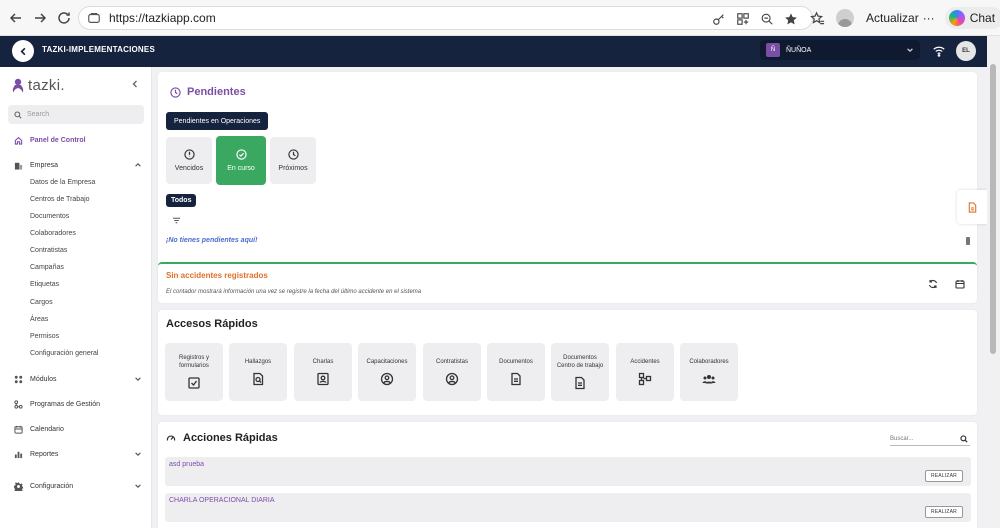  Describe the element at coordinates (258, 372) in the screenshot. I see `quick-access-hallazgos: Hallazgos` at that location.